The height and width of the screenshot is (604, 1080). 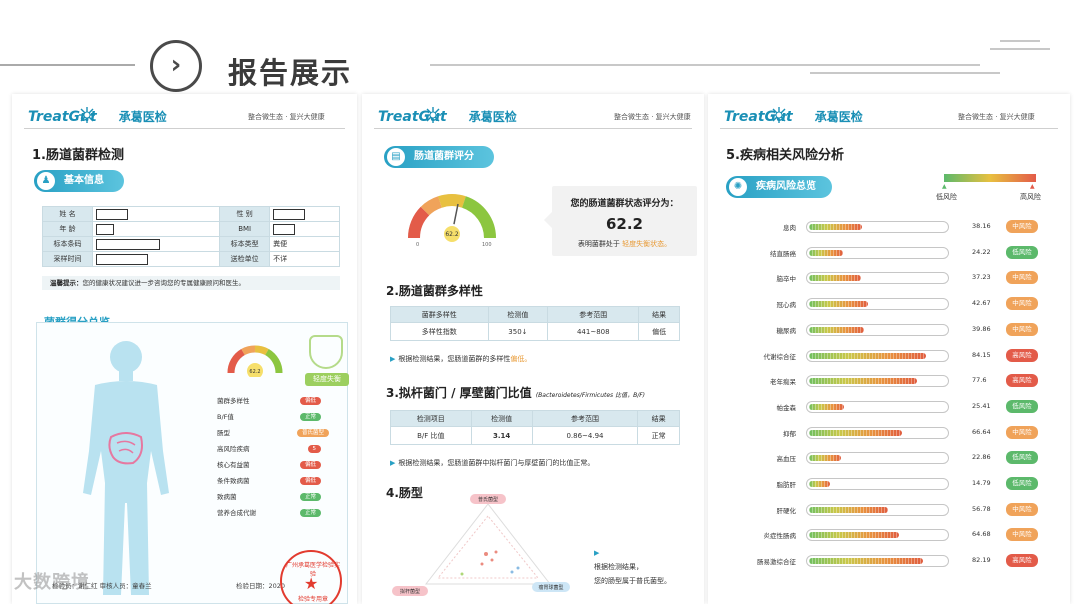 What do you see at coordinates (981, 508) in the screenshot?
I see `risk-value: 56.78` at bounding box center [981, 508].